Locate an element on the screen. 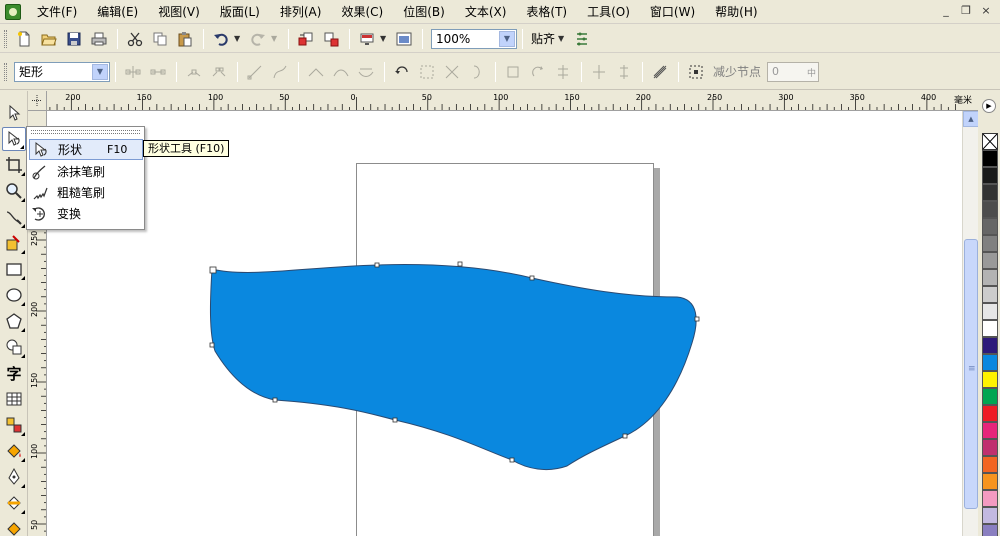 This screenshot has height=536, width=1000. redo-button is located at coordinates (258, 39).